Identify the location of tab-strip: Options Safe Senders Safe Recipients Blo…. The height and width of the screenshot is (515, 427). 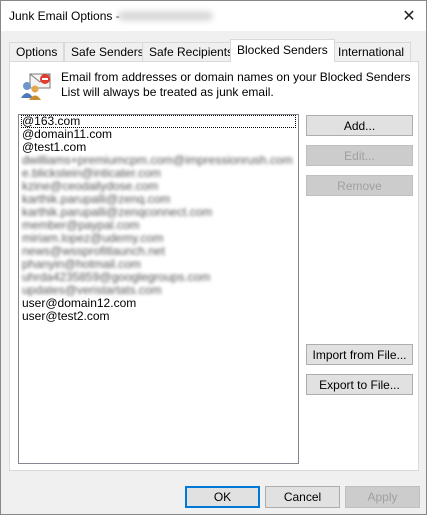
(214, 50).